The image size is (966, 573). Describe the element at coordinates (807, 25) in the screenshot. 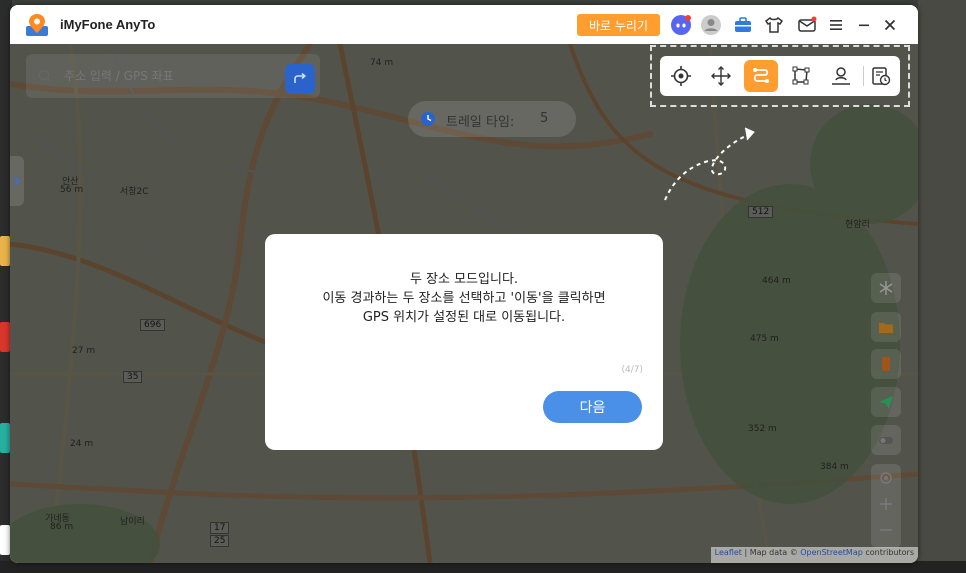

I see `mail-icon` at that location.